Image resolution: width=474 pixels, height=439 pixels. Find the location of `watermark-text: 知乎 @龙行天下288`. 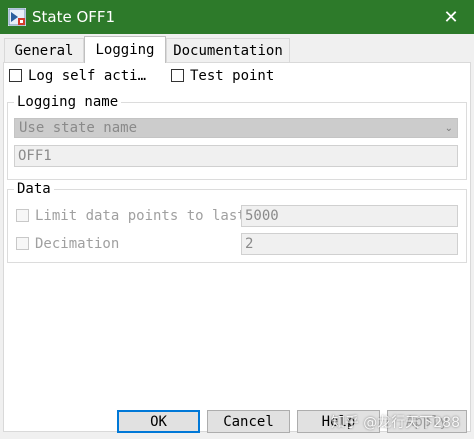

watermark-text: 知乎 @龙行天下288 is located at coordinates (395, 423).